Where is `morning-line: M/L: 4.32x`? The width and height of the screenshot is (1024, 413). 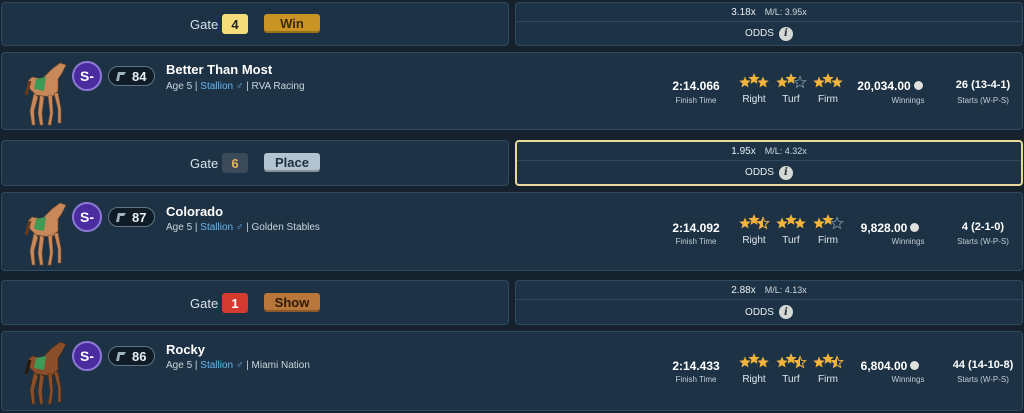
morning-line: M/L: 4.32x is located at coordinates (785, 151).